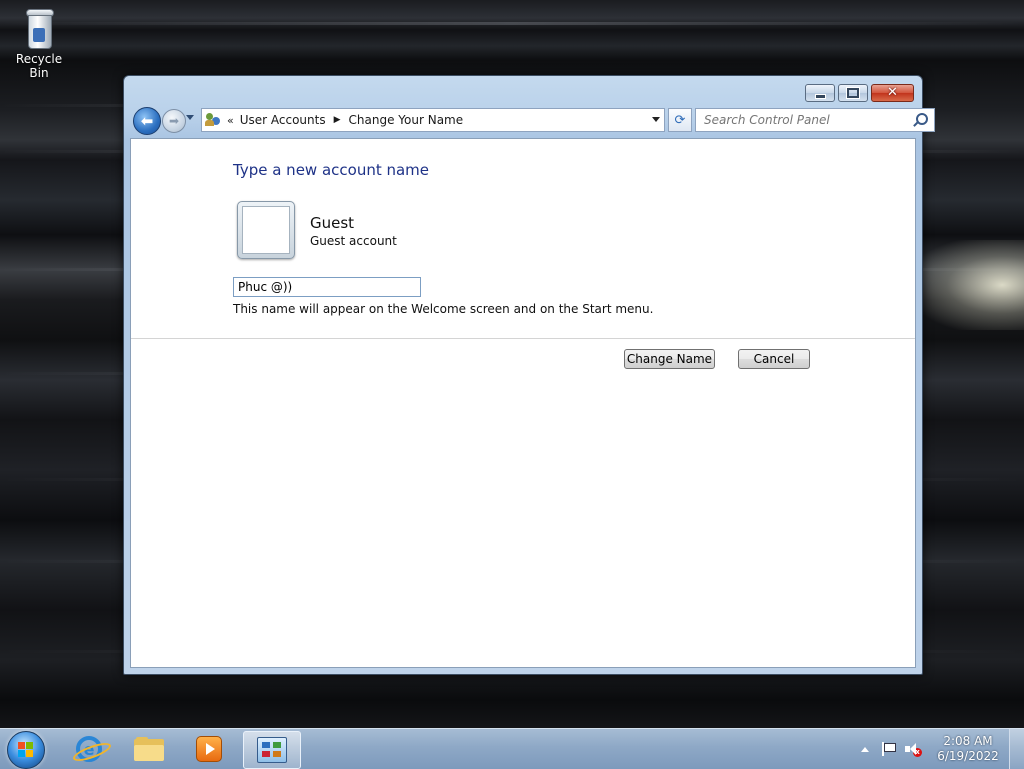  Describe the element at coordinates (523, 338) in the screenshot. I see `divider` at that location.